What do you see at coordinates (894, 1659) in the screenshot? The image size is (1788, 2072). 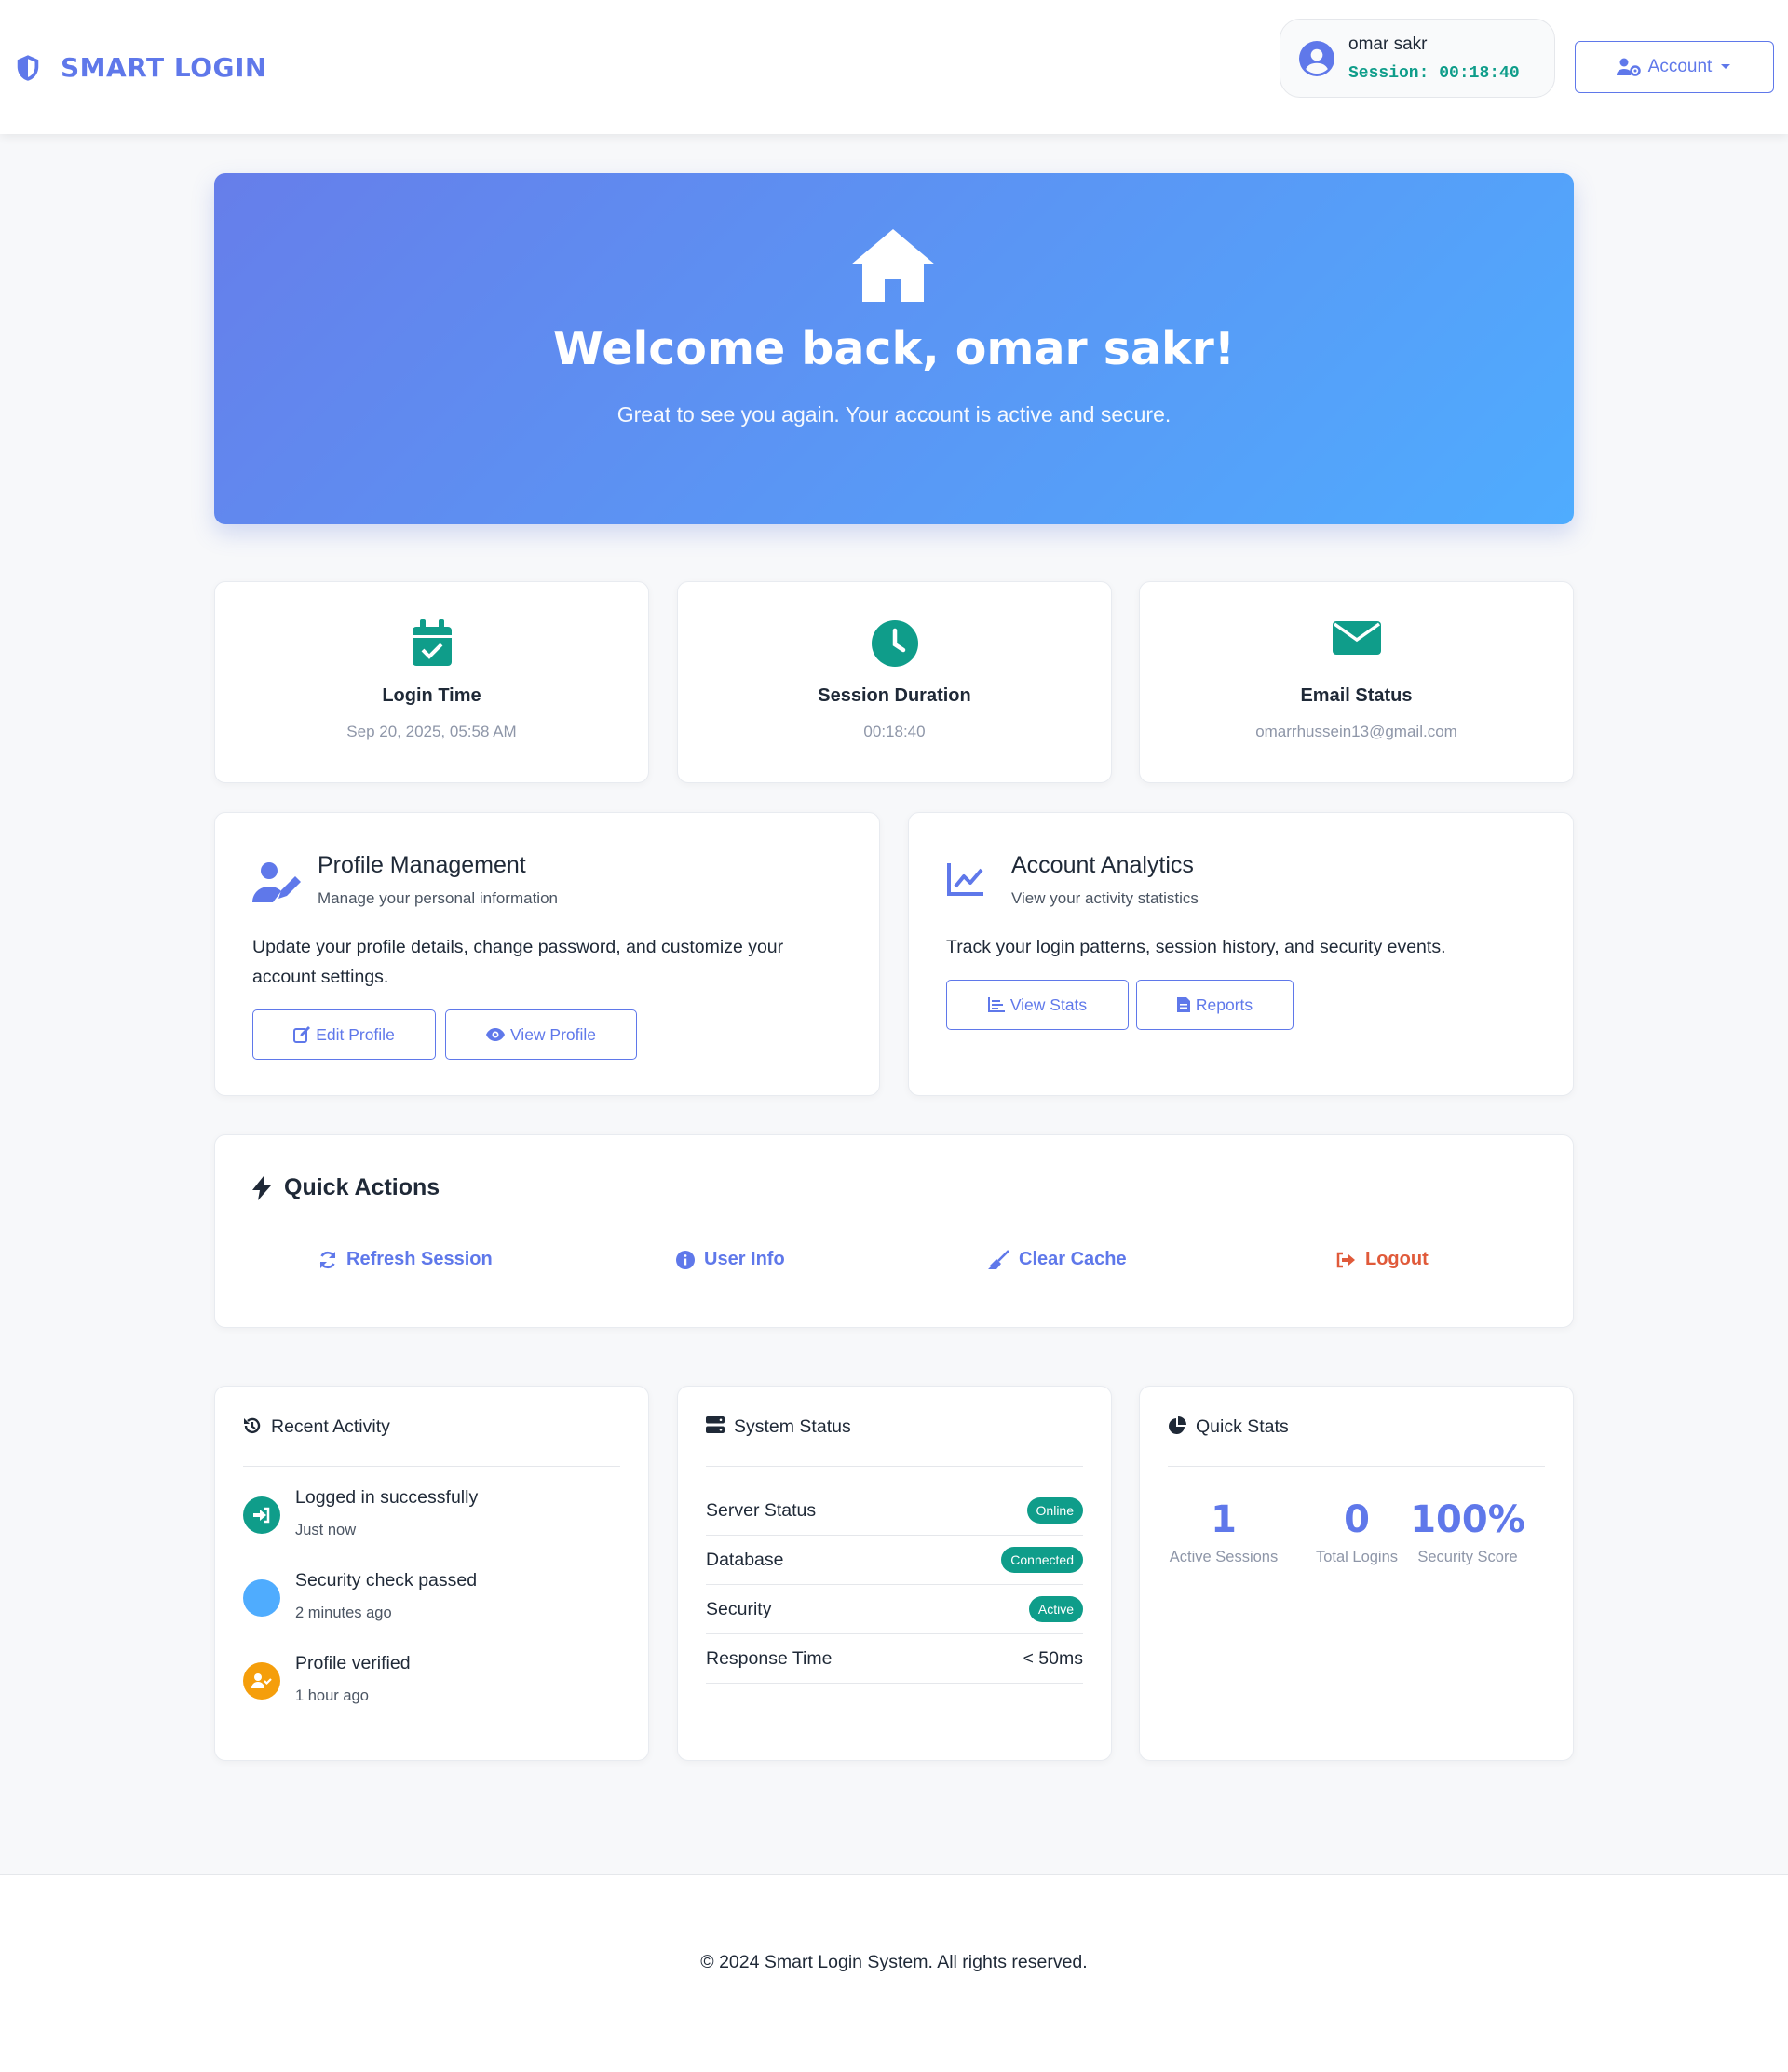 I see `status-row-response-time: Response Time < 50ms` at bounding box center [894, 1659].